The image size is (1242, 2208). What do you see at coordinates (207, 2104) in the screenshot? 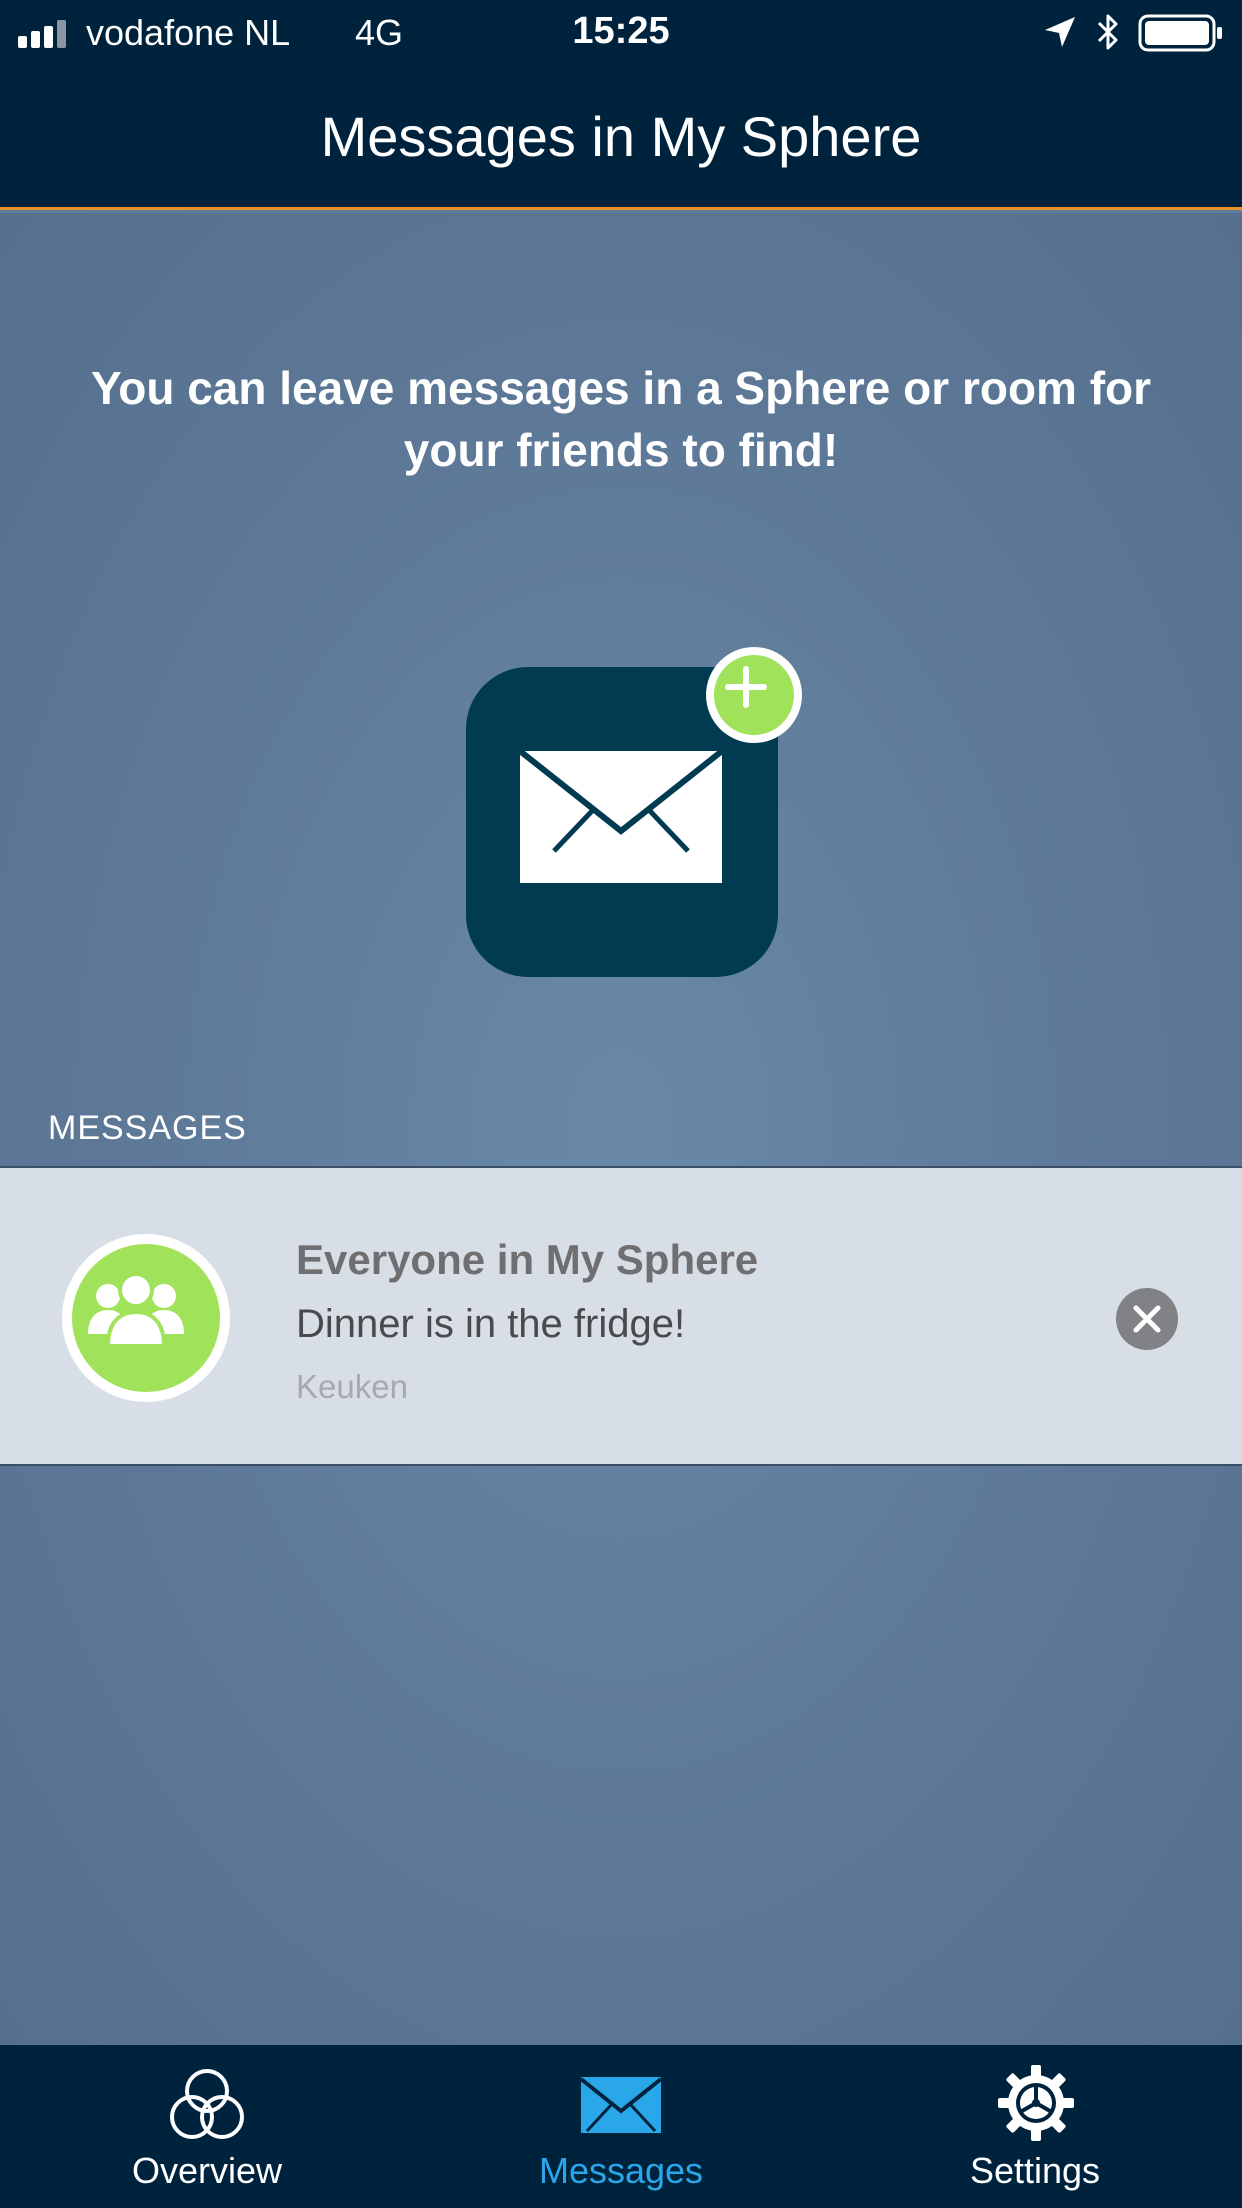
I see `spheres-icon` at bounding box center [207, 2104].